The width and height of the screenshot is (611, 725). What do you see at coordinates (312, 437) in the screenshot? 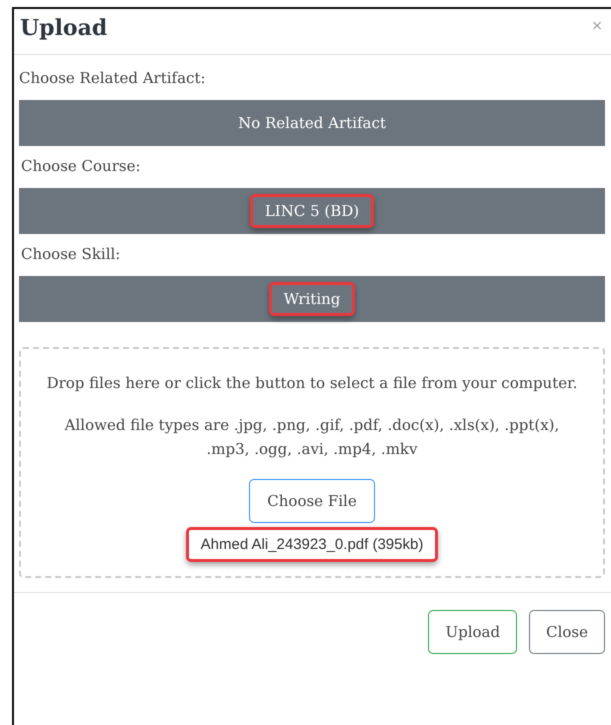
I see `allowed-types-text: Allowed file types are .jpg, .png, .gif, .pdf, .doc(x), .xls(x), .ppt(x), .mp3, .ogg, .avi, .mp4, .mkv` at bounding box center [312, 437].